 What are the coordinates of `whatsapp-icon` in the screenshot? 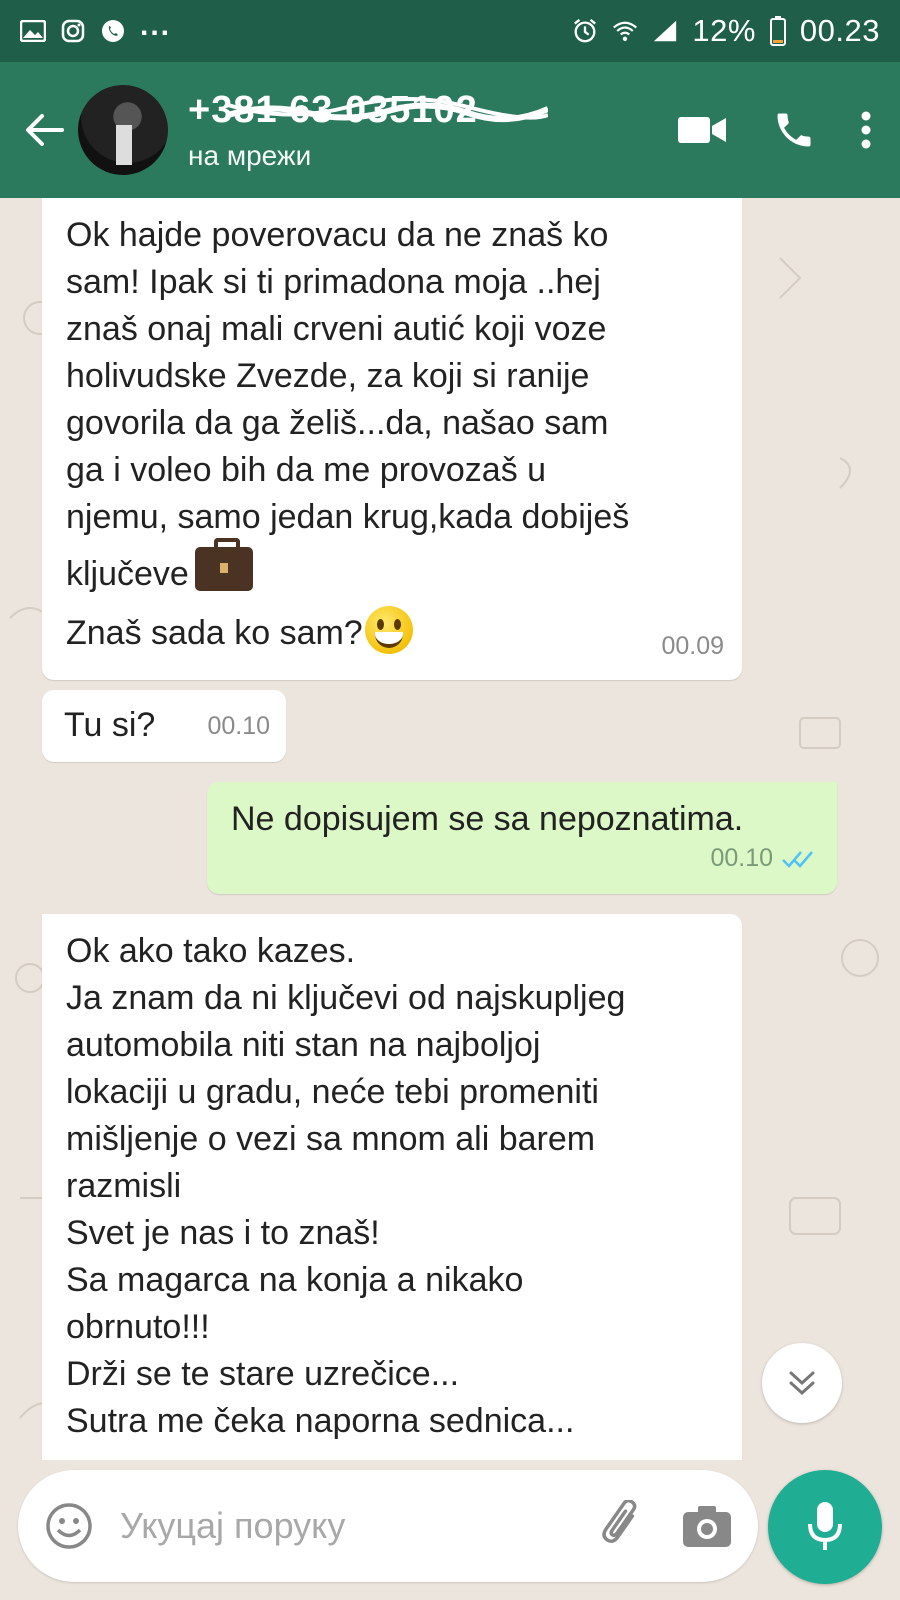 It's located at (113, 31).